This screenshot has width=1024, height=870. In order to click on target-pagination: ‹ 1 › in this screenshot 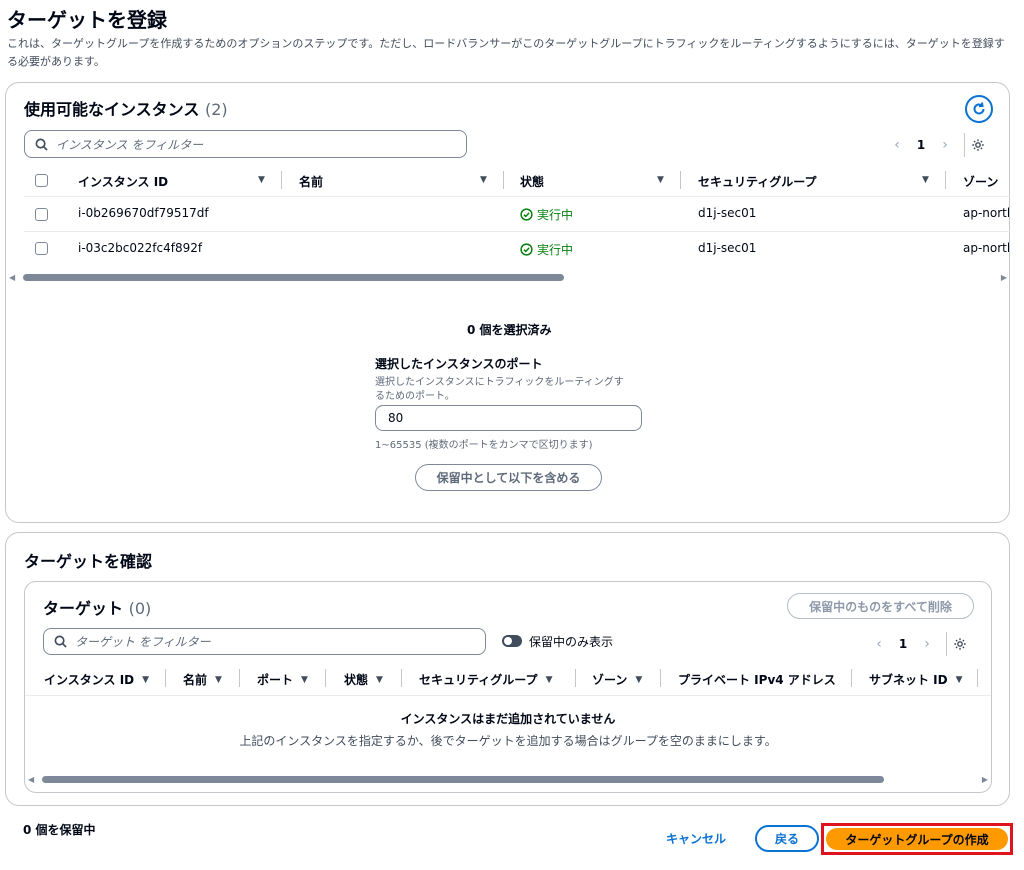, I will do `click(917, 644)`.